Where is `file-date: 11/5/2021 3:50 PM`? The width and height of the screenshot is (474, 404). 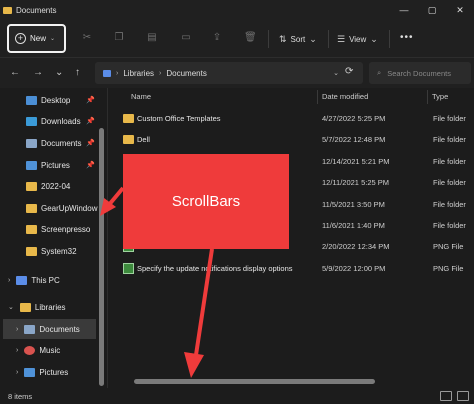
file-date: 11/5/2021 3:50 PM is located at coordinates (353, 204).